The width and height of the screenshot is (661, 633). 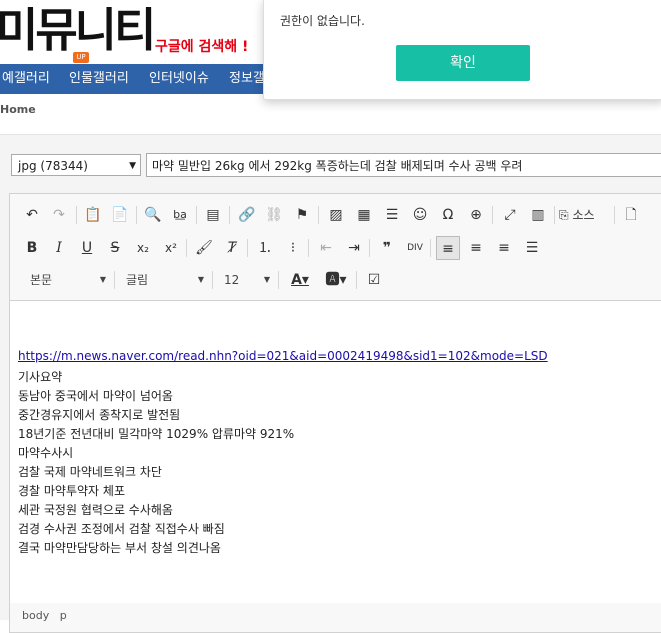 What do you see at coordinates (115, 248) in the screenshot?
I see `strike-icon: S` at bounding box center [115, 248].